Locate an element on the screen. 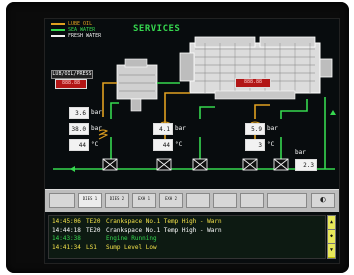 The width and height of the screenshot is (354, 275). tab-dies-1: DIES 1 is located at coordinates (90, 200).